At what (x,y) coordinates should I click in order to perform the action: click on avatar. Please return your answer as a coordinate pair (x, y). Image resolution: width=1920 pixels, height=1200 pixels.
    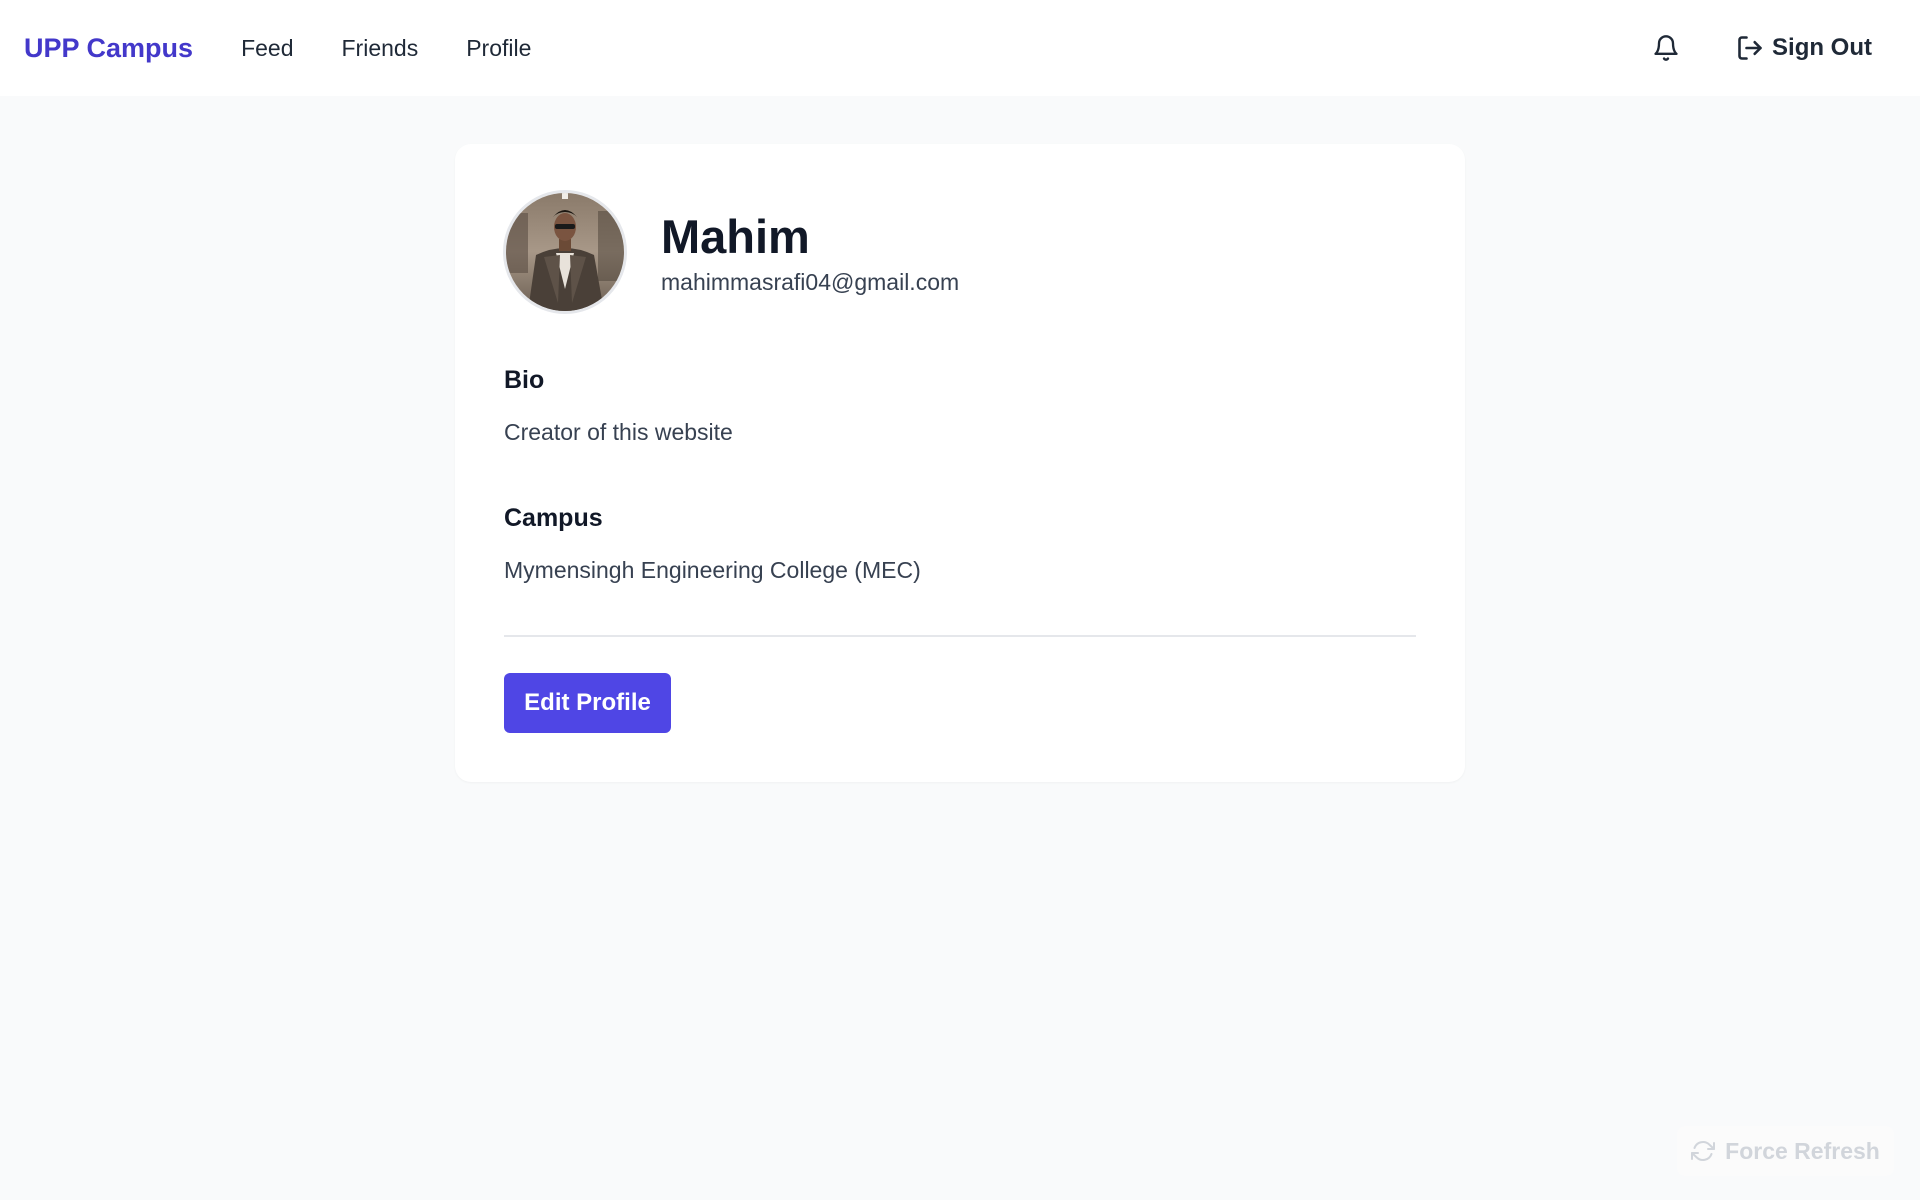
    Looking at the image, I should click on (565, 252).